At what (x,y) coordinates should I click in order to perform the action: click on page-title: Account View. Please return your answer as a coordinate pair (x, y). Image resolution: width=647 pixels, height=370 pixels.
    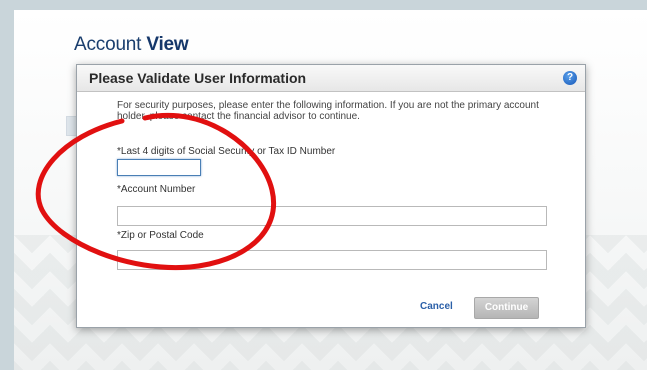
    Looking at the image, I should click on (131, 45).